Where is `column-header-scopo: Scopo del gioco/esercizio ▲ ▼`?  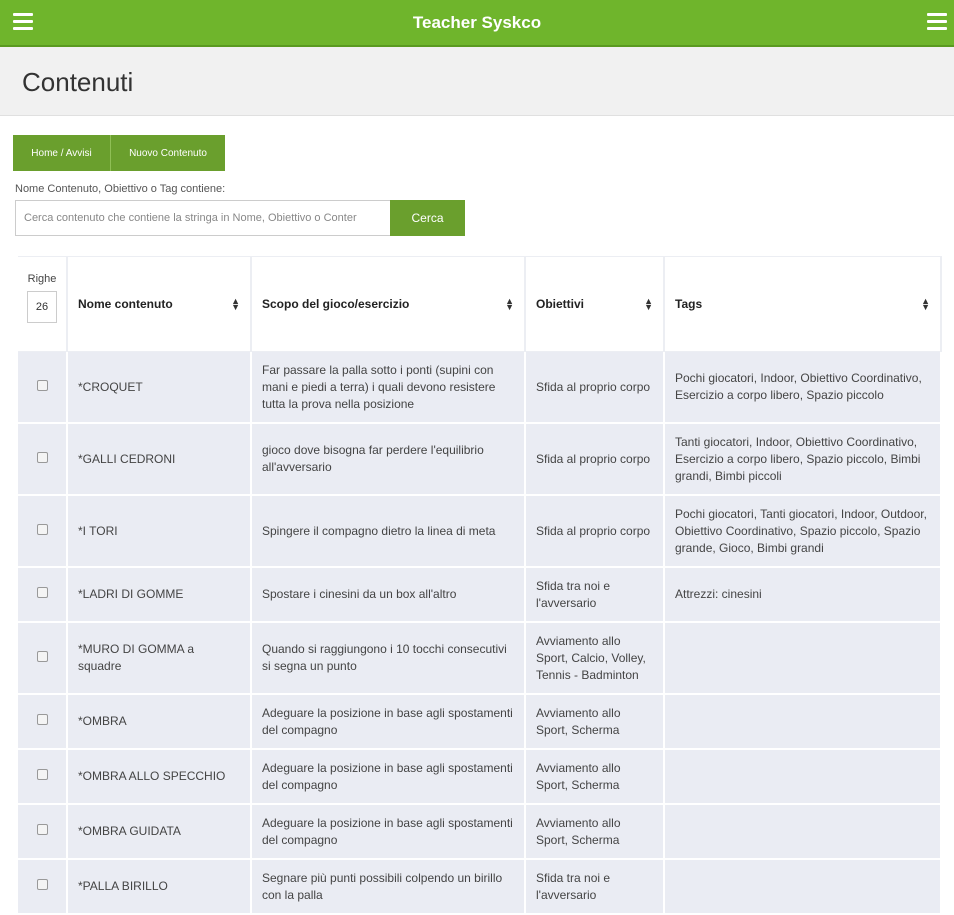 column-header-scopo: Scopo del gioco/esercizio ▲ ▼ is located at coordinates (389, 304).